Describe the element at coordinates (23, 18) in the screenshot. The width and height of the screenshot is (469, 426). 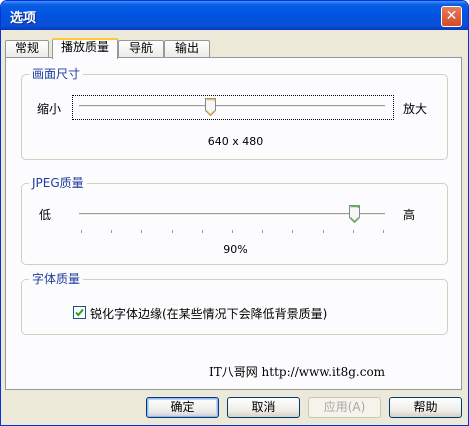
I see `window-title: 选项` at that location.